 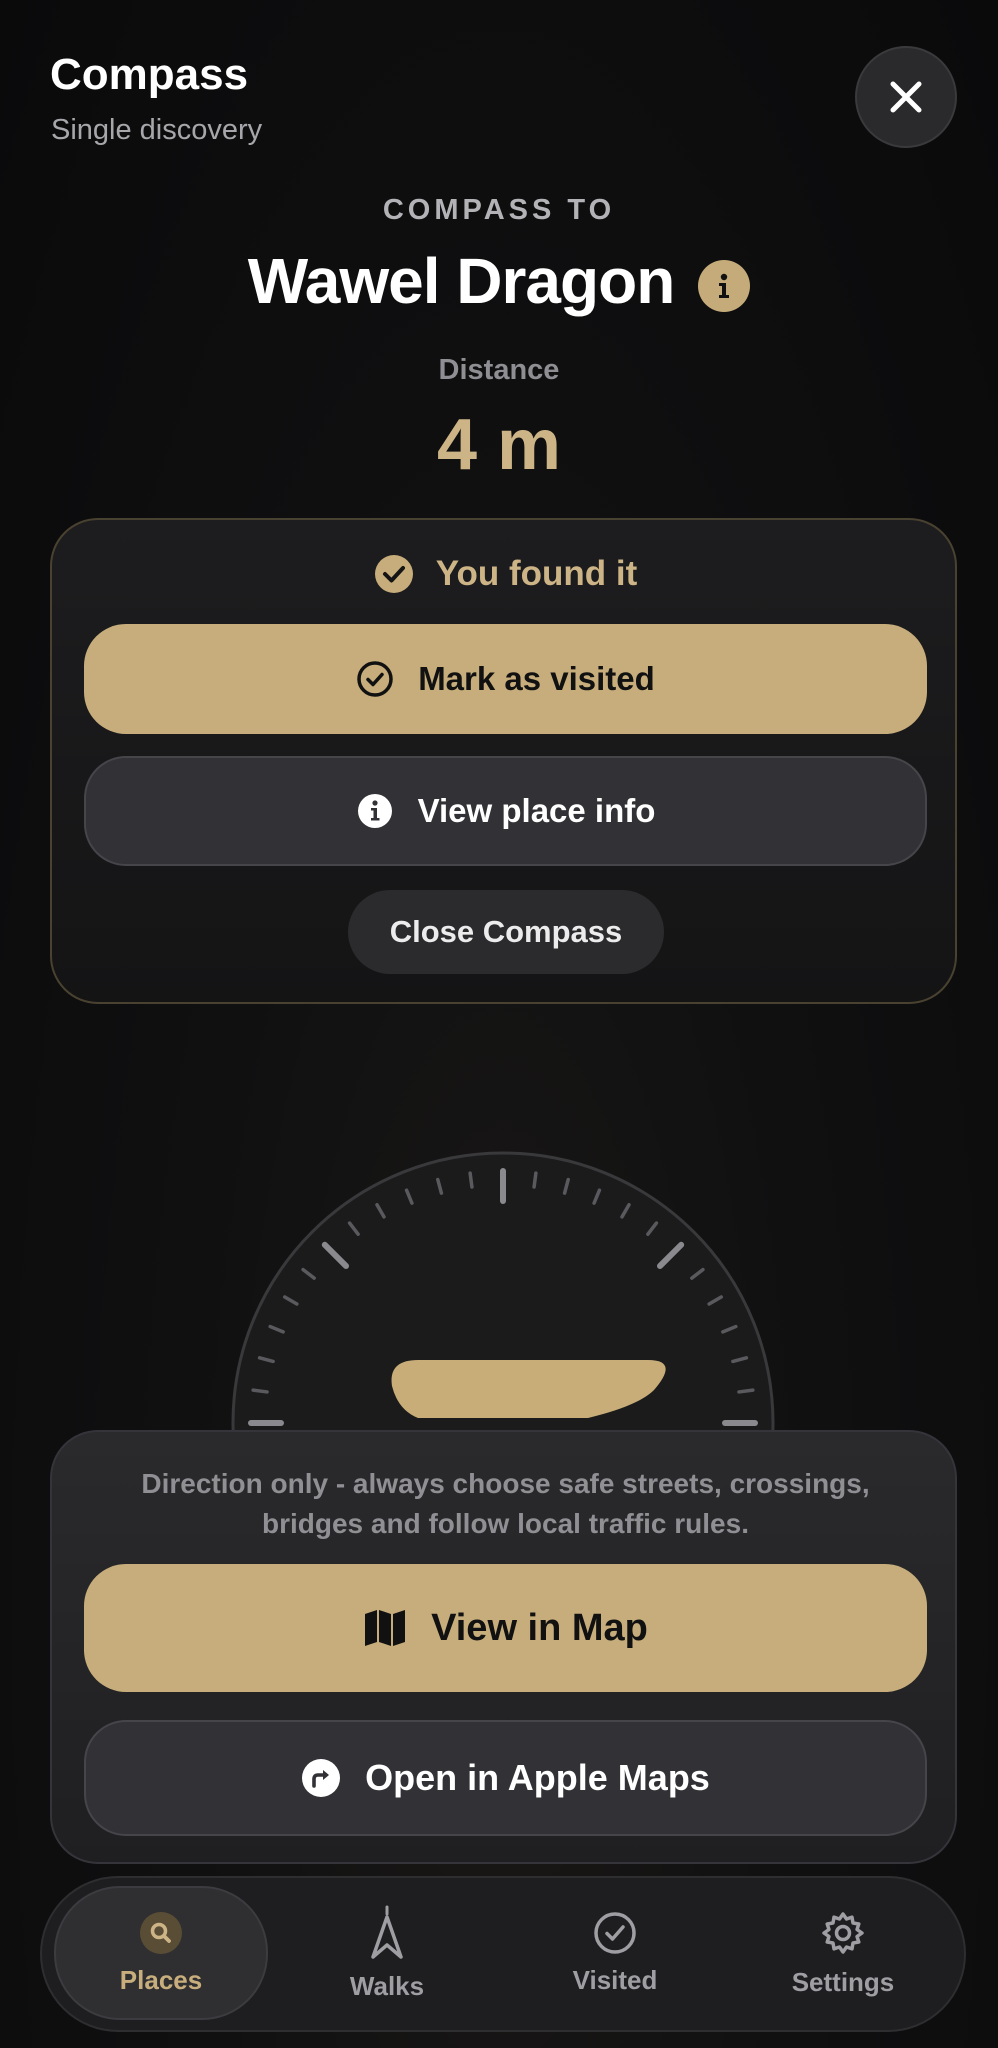 I want to click on tab-visited-label: Visited, so click(x=615, y=1979).